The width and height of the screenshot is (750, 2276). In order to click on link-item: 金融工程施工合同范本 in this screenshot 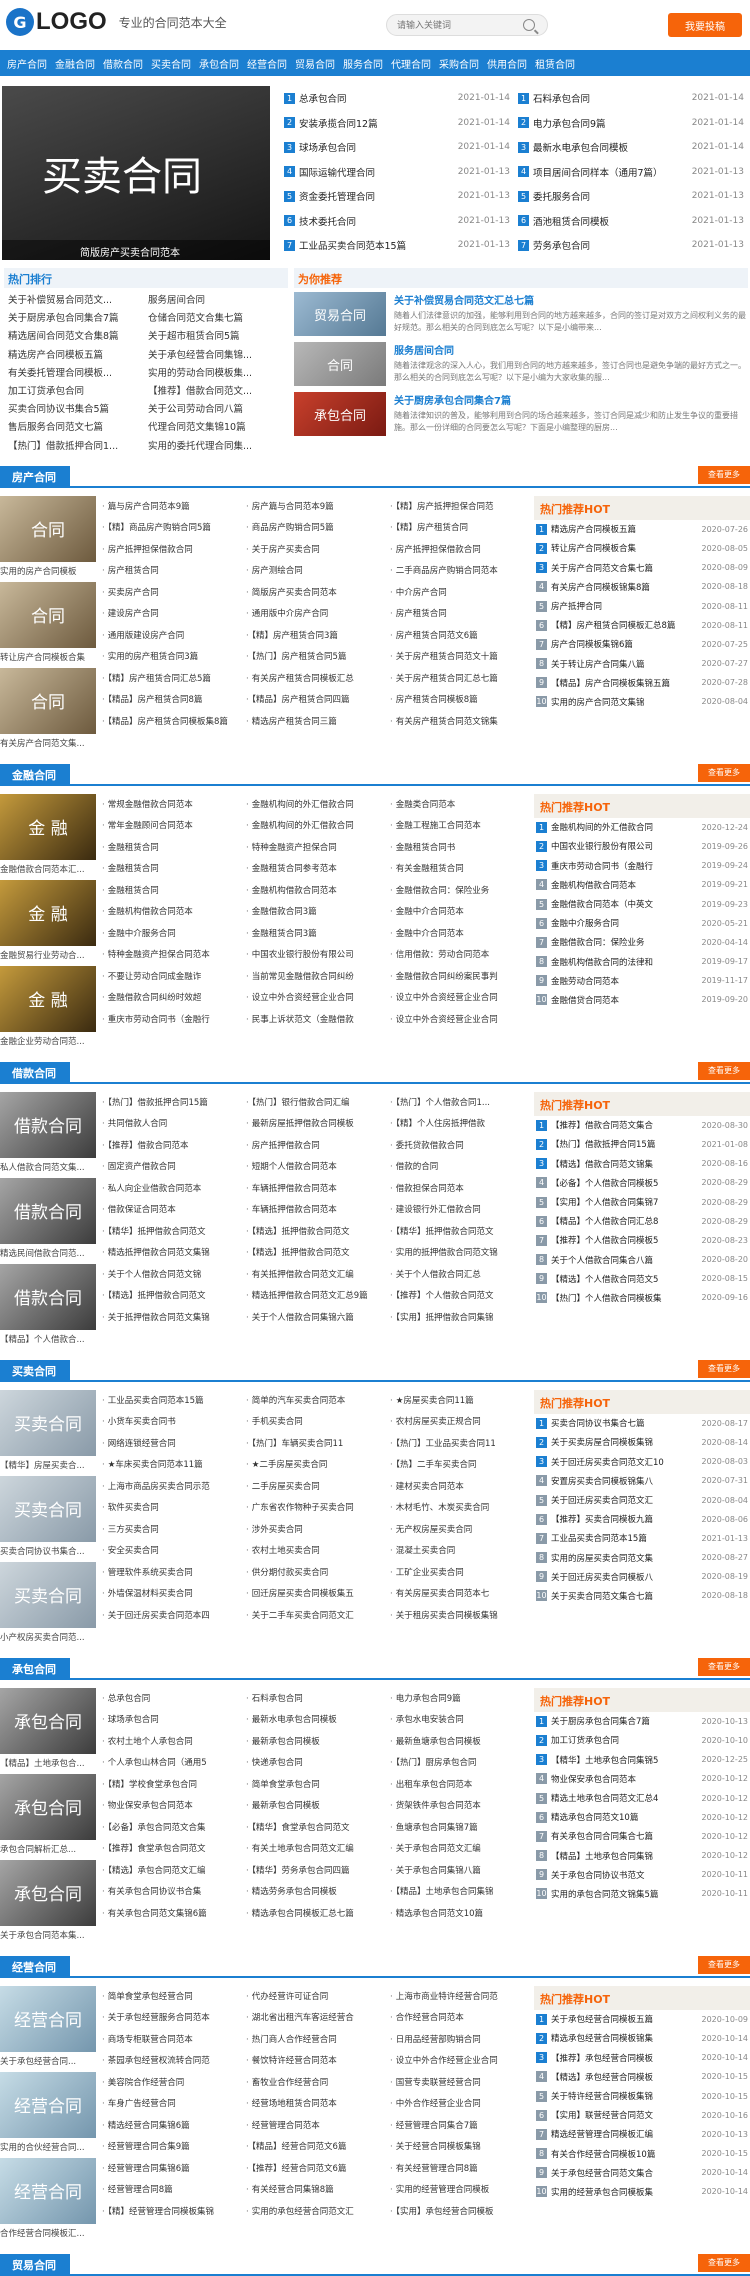, I will do `click(458, 826)`.